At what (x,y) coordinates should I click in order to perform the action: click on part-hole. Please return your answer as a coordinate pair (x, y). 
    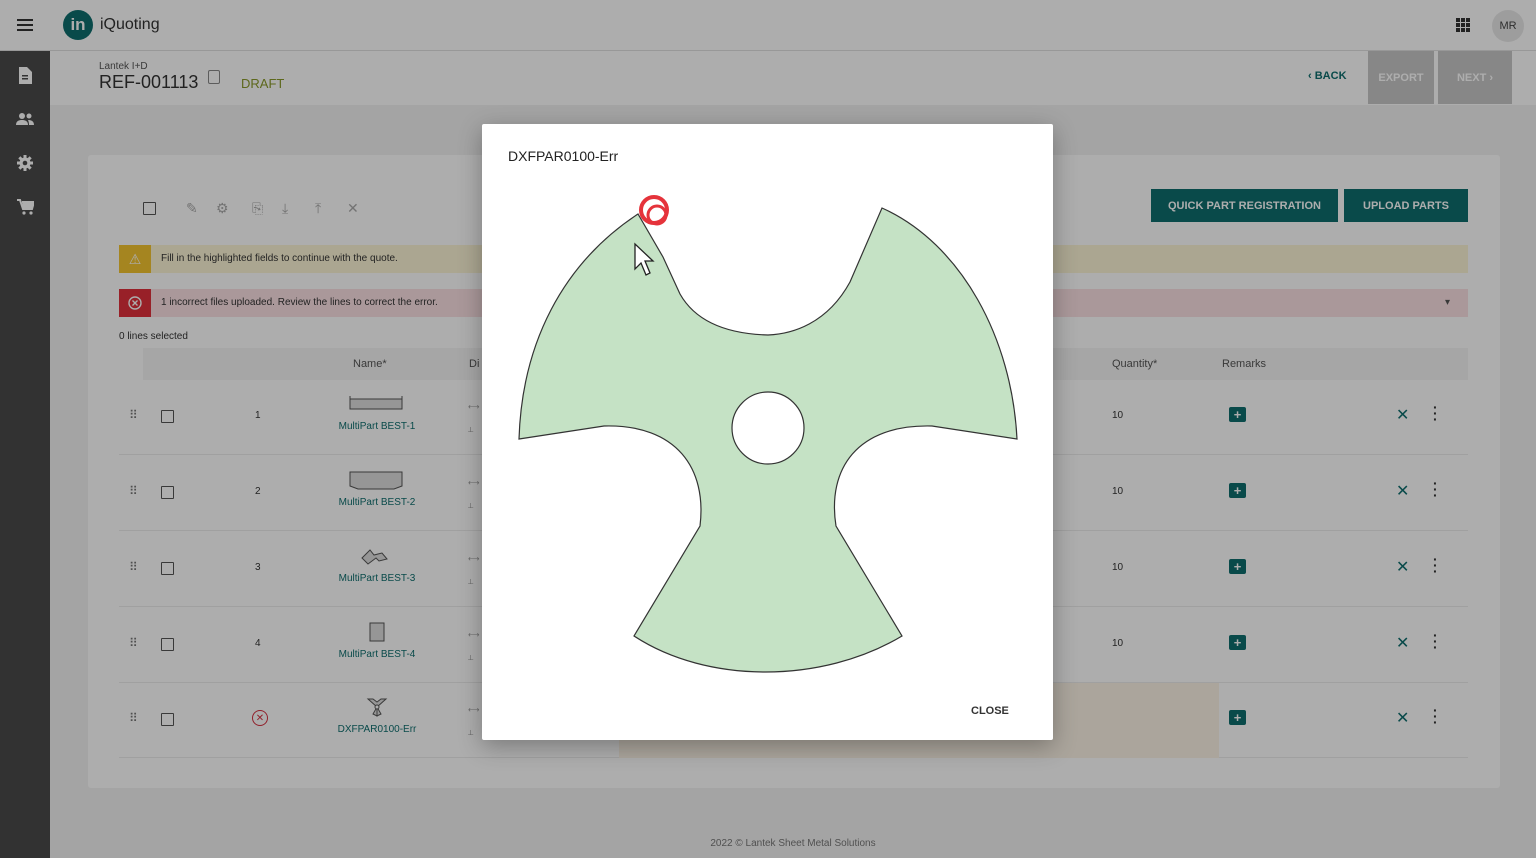
    Looking at the image, I should click on (768, 428).